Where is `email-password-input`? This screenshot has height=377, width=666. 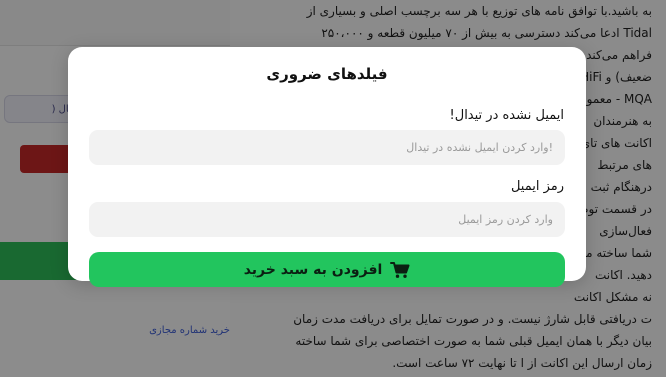
email-password-input is located at coordinates (327, 219).